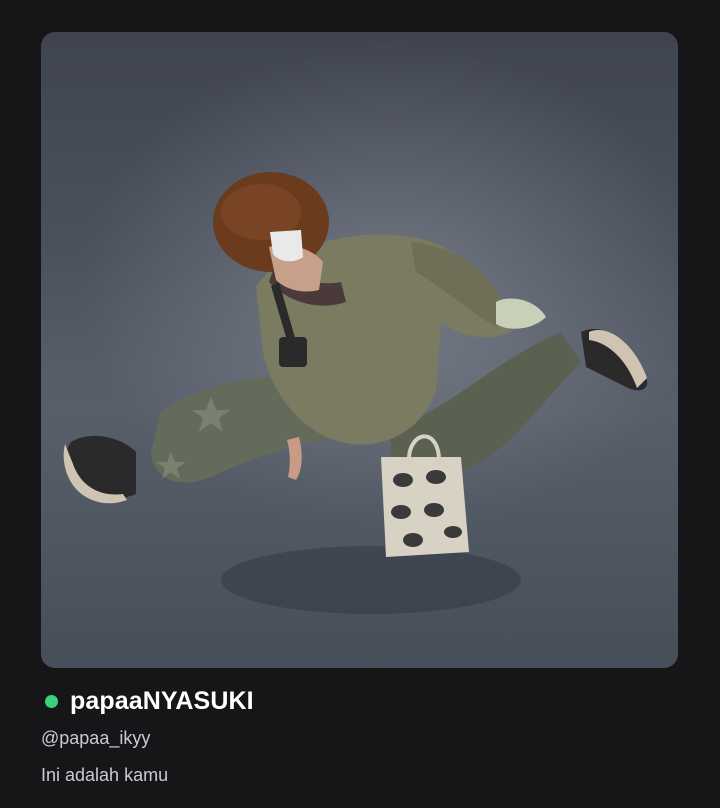  I want to click on bio-text: Ini adalah kamu, so click(105, 775).